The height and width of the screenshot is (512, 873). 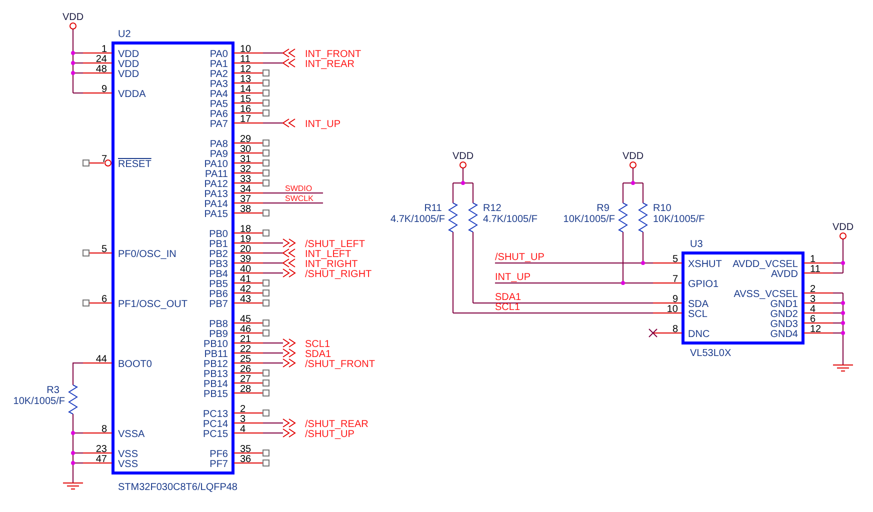 I want to click on pin-number: 34, so click(x=246, y=189).